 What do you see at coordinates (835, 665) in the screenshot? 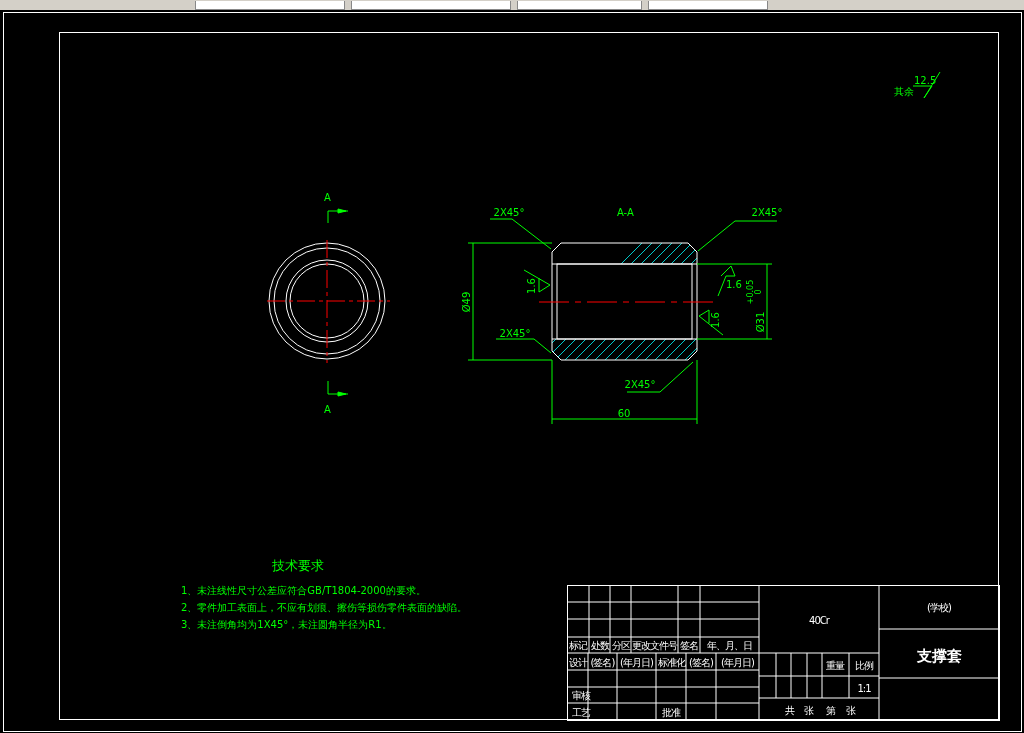
I see `table-cell: 重量` at bounding box center [835, 665].